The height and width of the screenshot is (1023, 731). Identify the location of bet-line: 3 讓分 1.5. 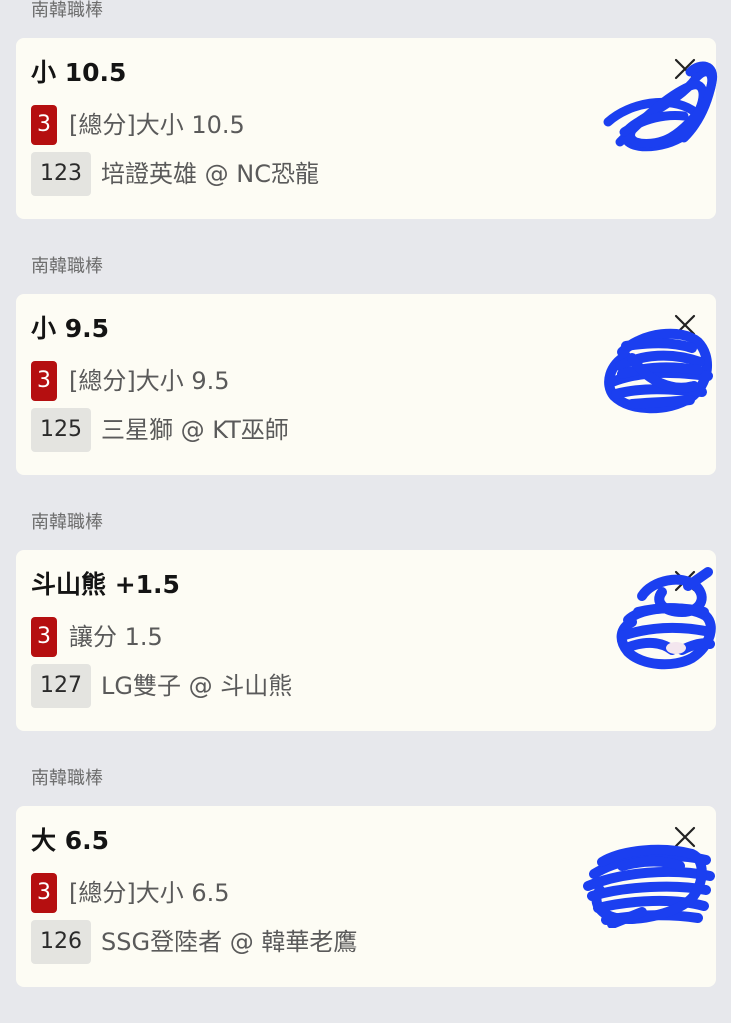
(97, 637).